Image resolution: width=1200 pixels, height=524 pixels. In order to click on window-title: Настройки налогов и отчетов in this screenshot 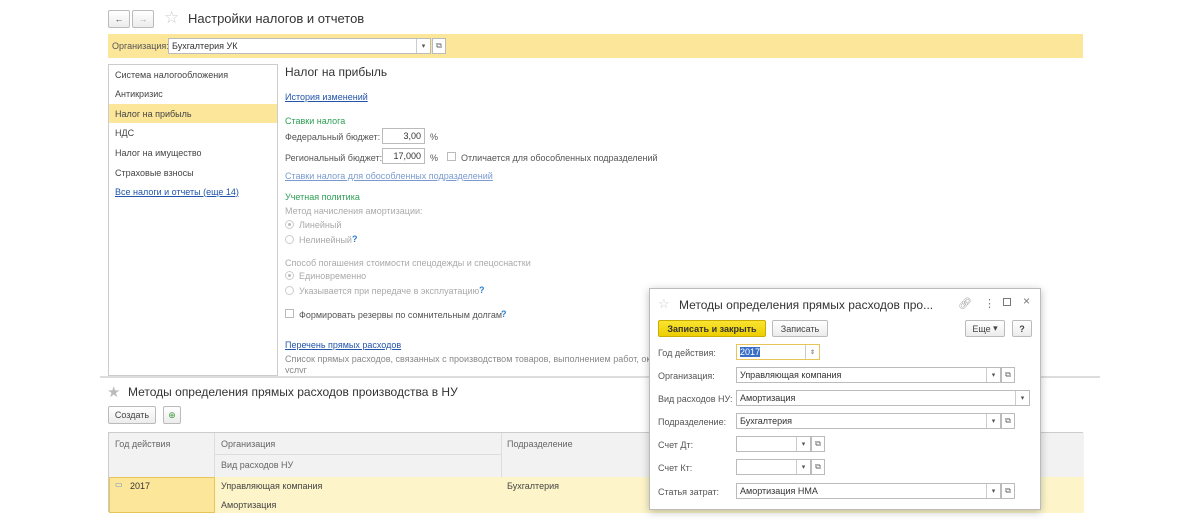, I will do `click(276, 18)`.